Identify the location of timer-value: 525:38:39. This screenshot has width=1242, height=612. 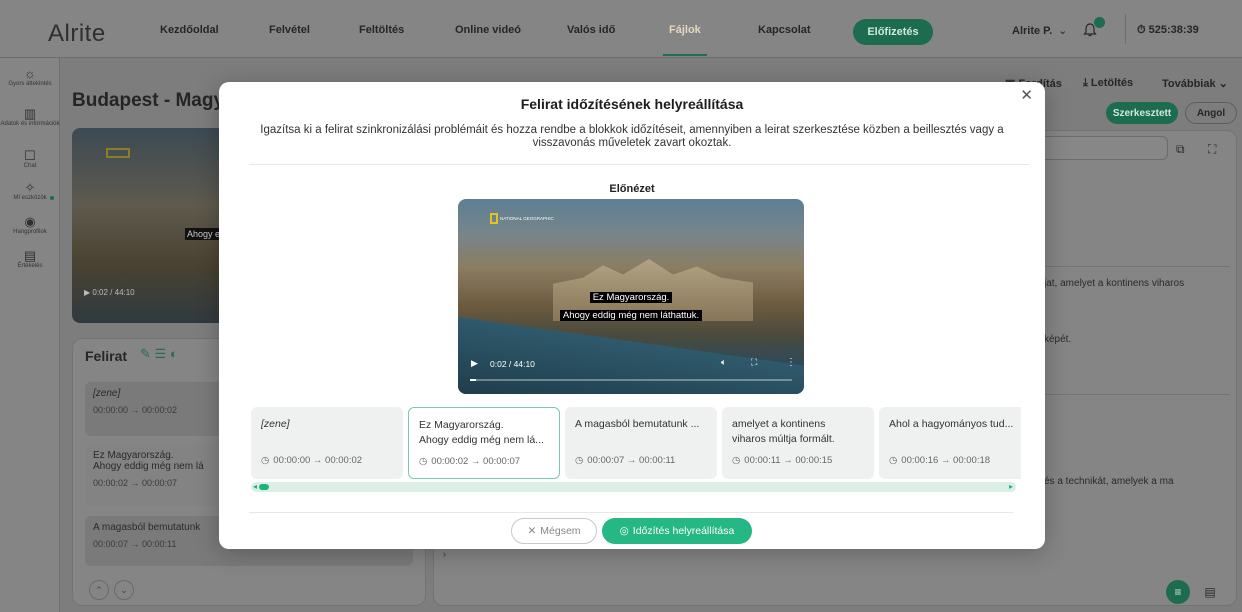
(1173, 30).